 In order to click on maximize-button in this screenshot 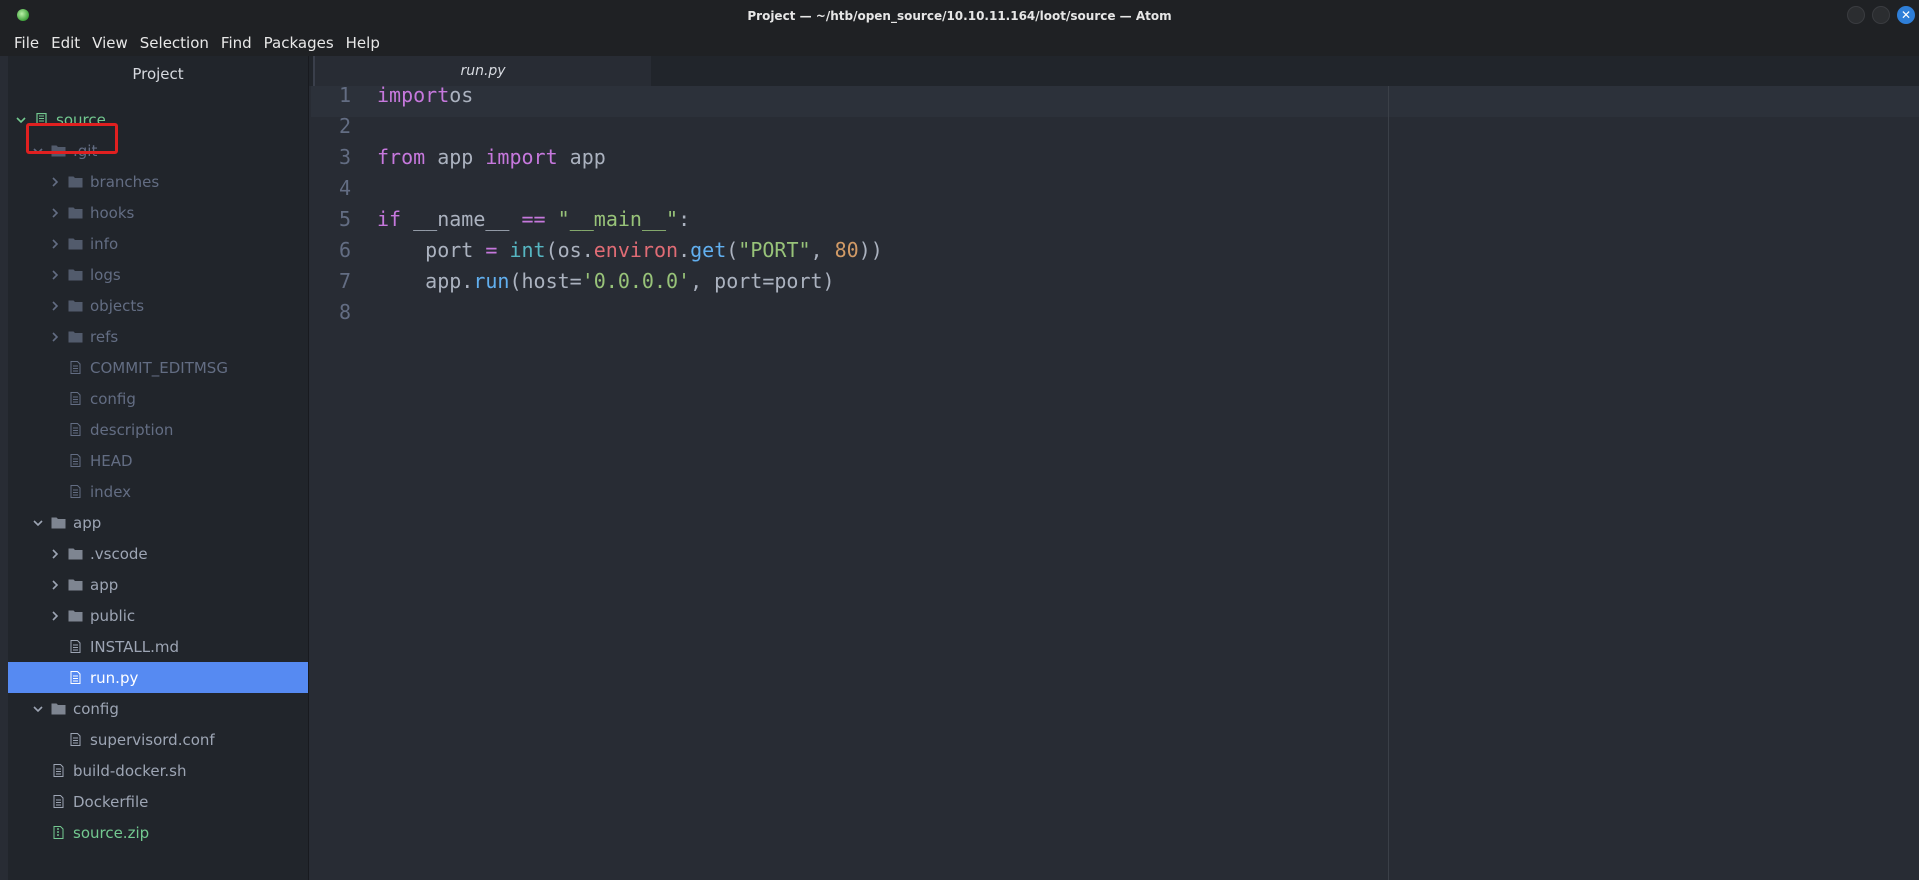, I will do `click(1881, 15)`.